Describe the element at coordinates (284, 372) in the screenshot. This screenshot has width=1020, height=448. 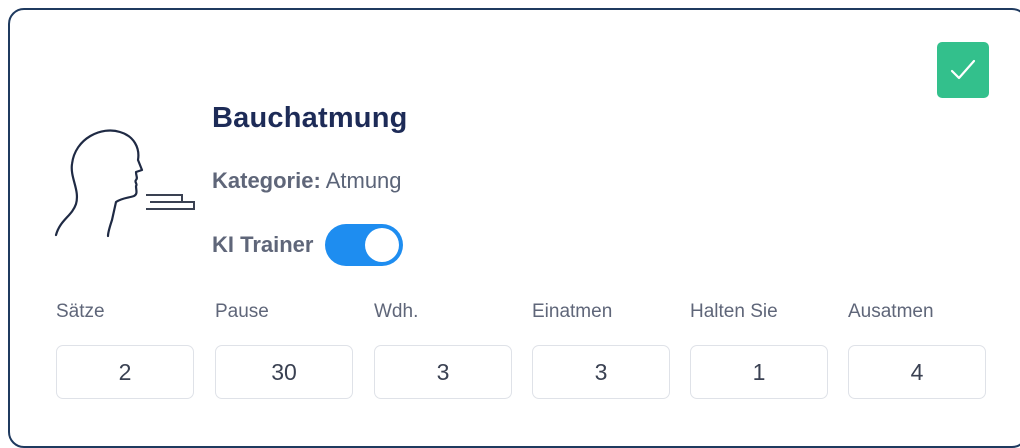
I see `pause-input` at that location.